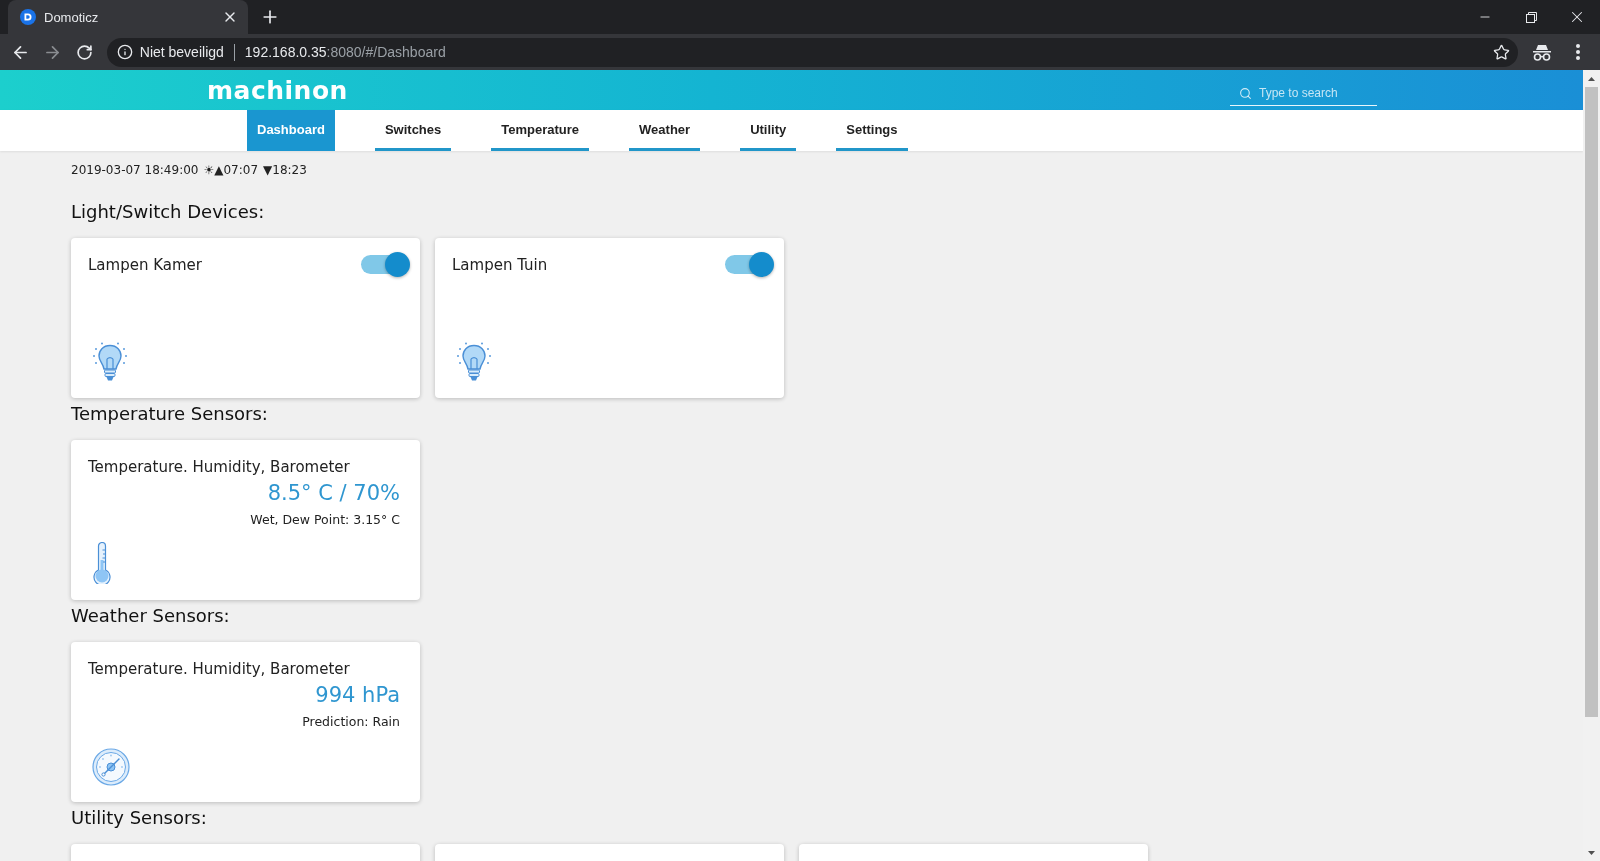  I want to click on favicon-icon, so click(28, 17).